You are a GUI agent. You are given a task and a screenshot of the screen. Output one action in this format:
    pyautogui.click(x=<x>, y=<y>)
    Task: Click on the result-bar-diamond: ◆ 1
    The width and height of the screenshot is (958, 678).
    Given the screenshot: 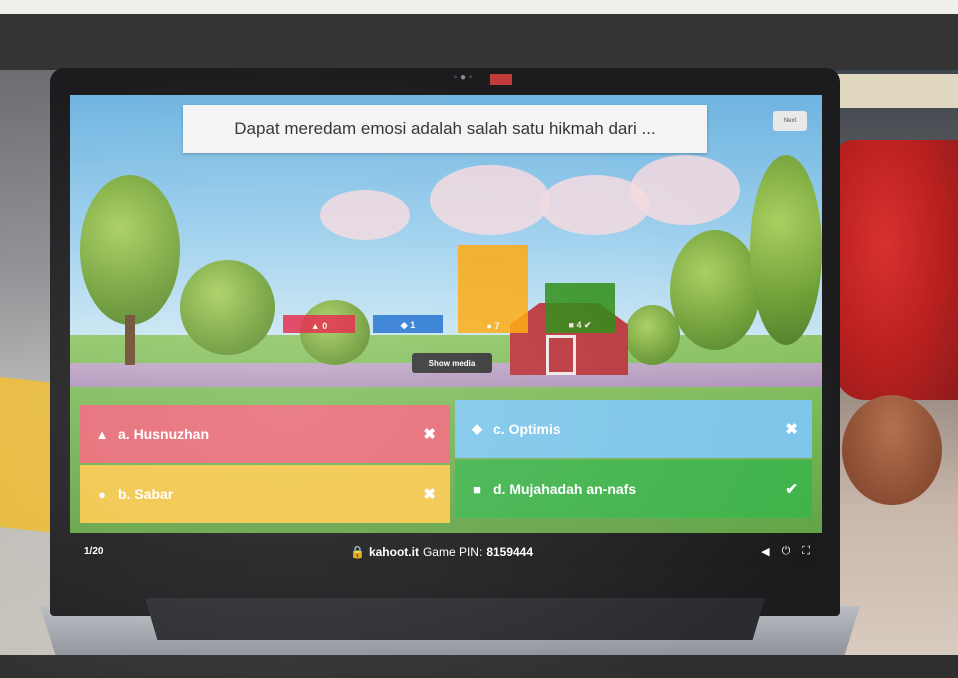 What is the action you would take?
    pyautogui.click(x=408, y=324)
    